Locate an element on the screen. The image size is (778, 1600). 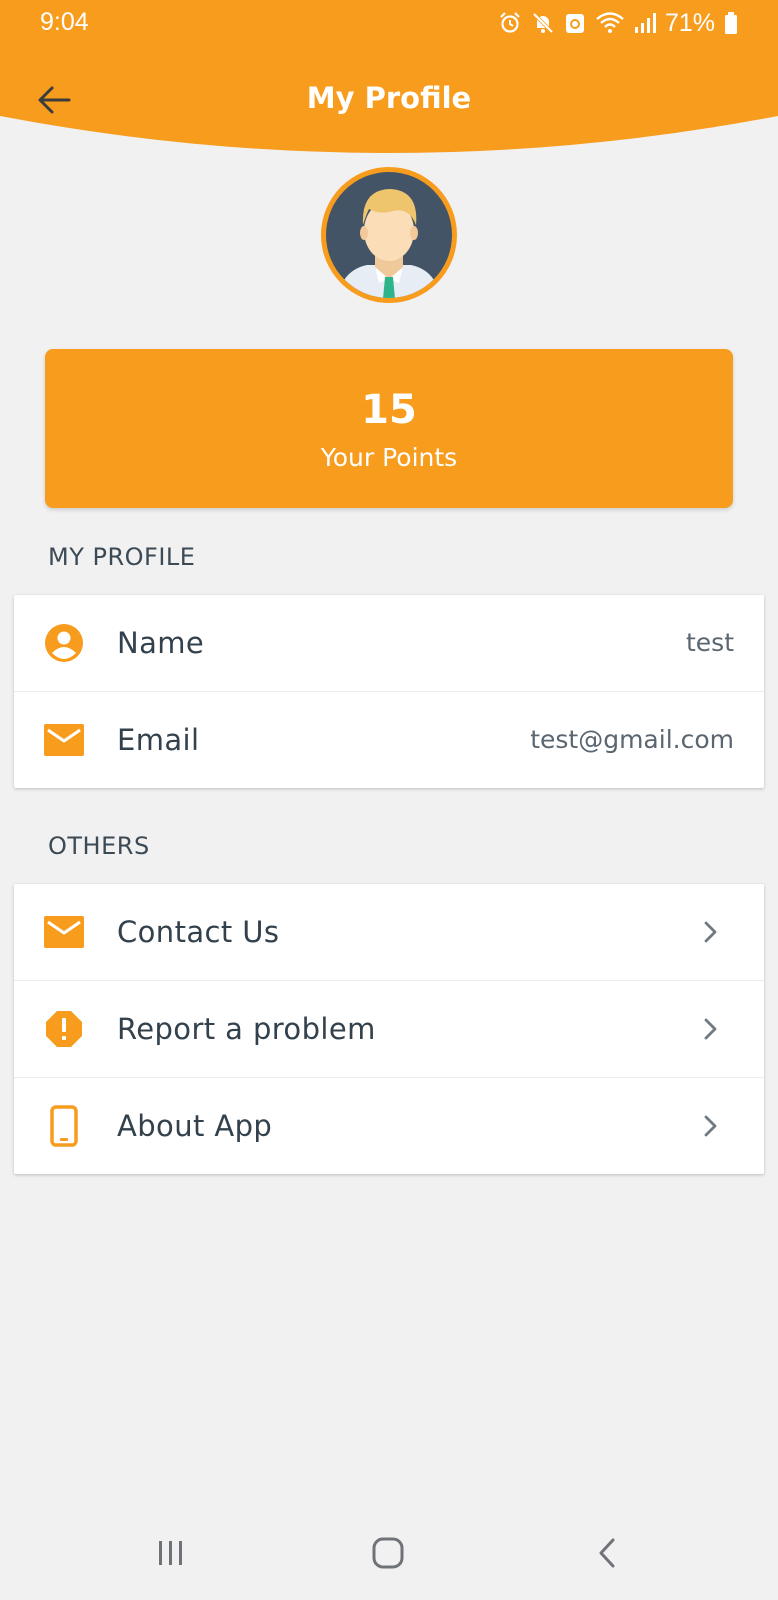
back-icon is located at coordinates (607, 1553).